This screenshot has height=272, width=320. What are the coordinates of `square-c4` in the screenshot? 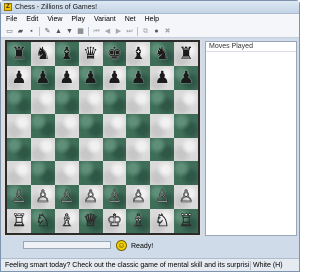 It's located at (66, 149).